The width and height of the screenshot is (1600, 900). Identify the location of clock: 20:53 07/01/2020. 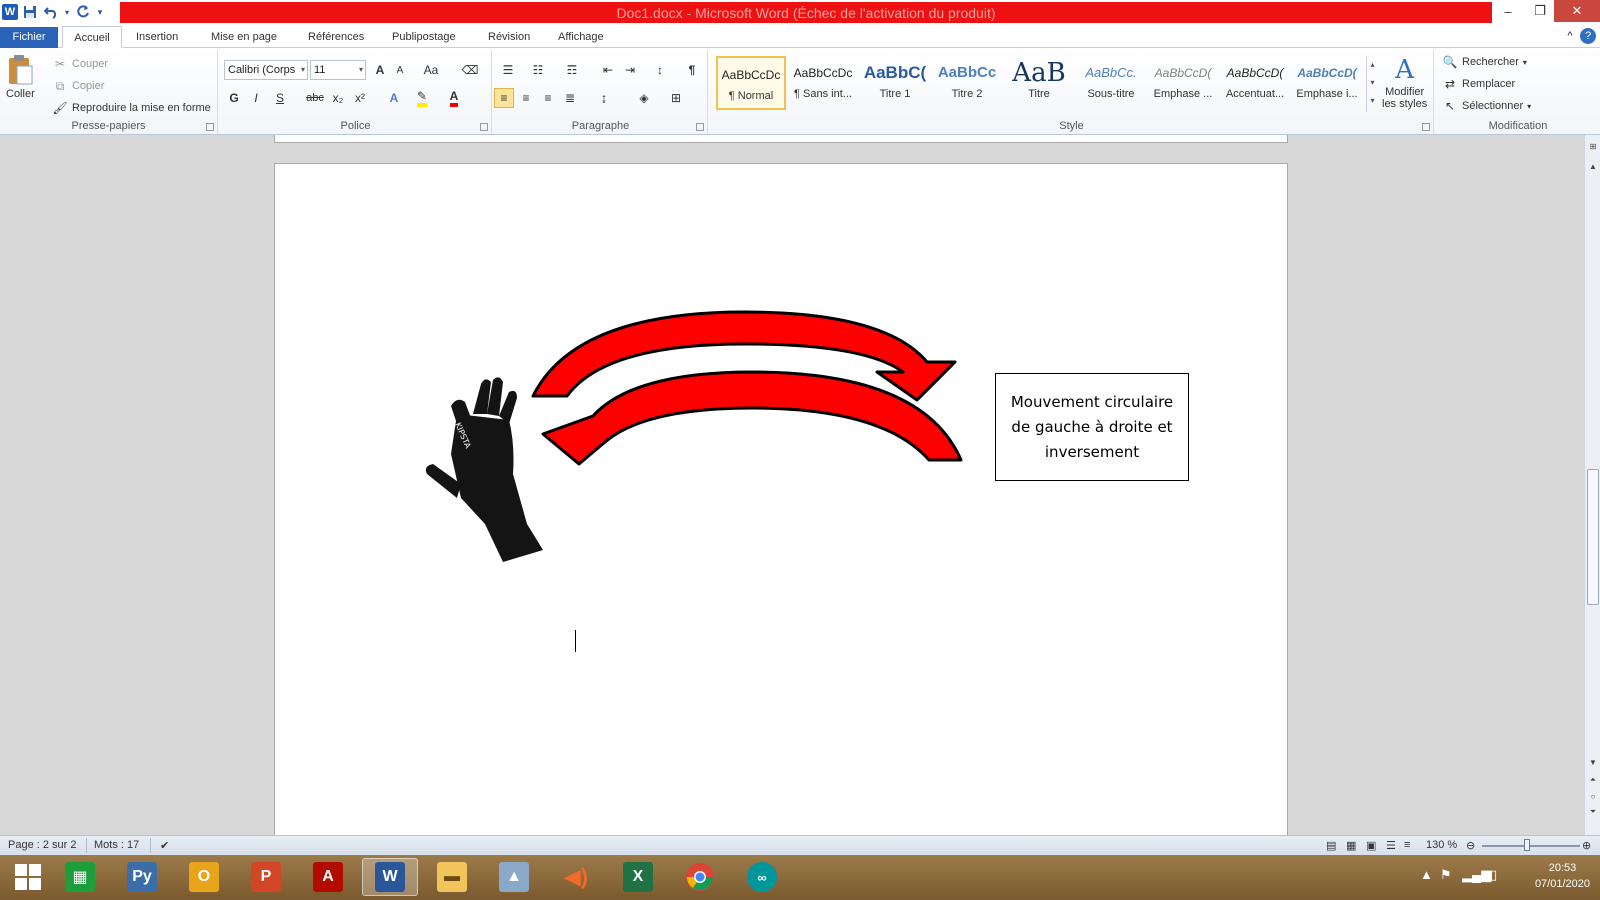
(1562, 876).